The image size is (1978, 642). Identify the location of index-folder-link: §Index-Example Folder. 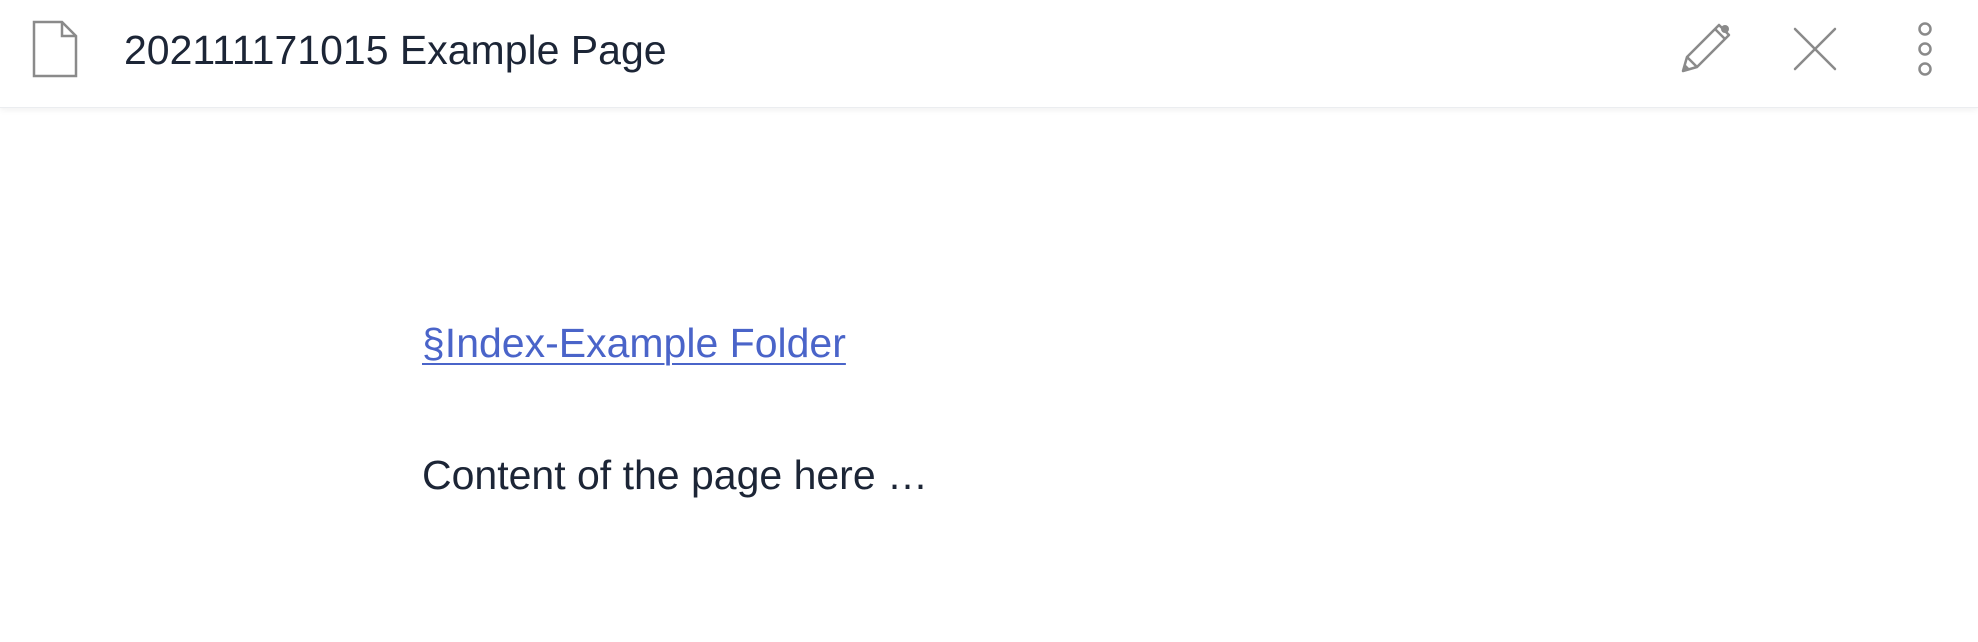
(634, 343).